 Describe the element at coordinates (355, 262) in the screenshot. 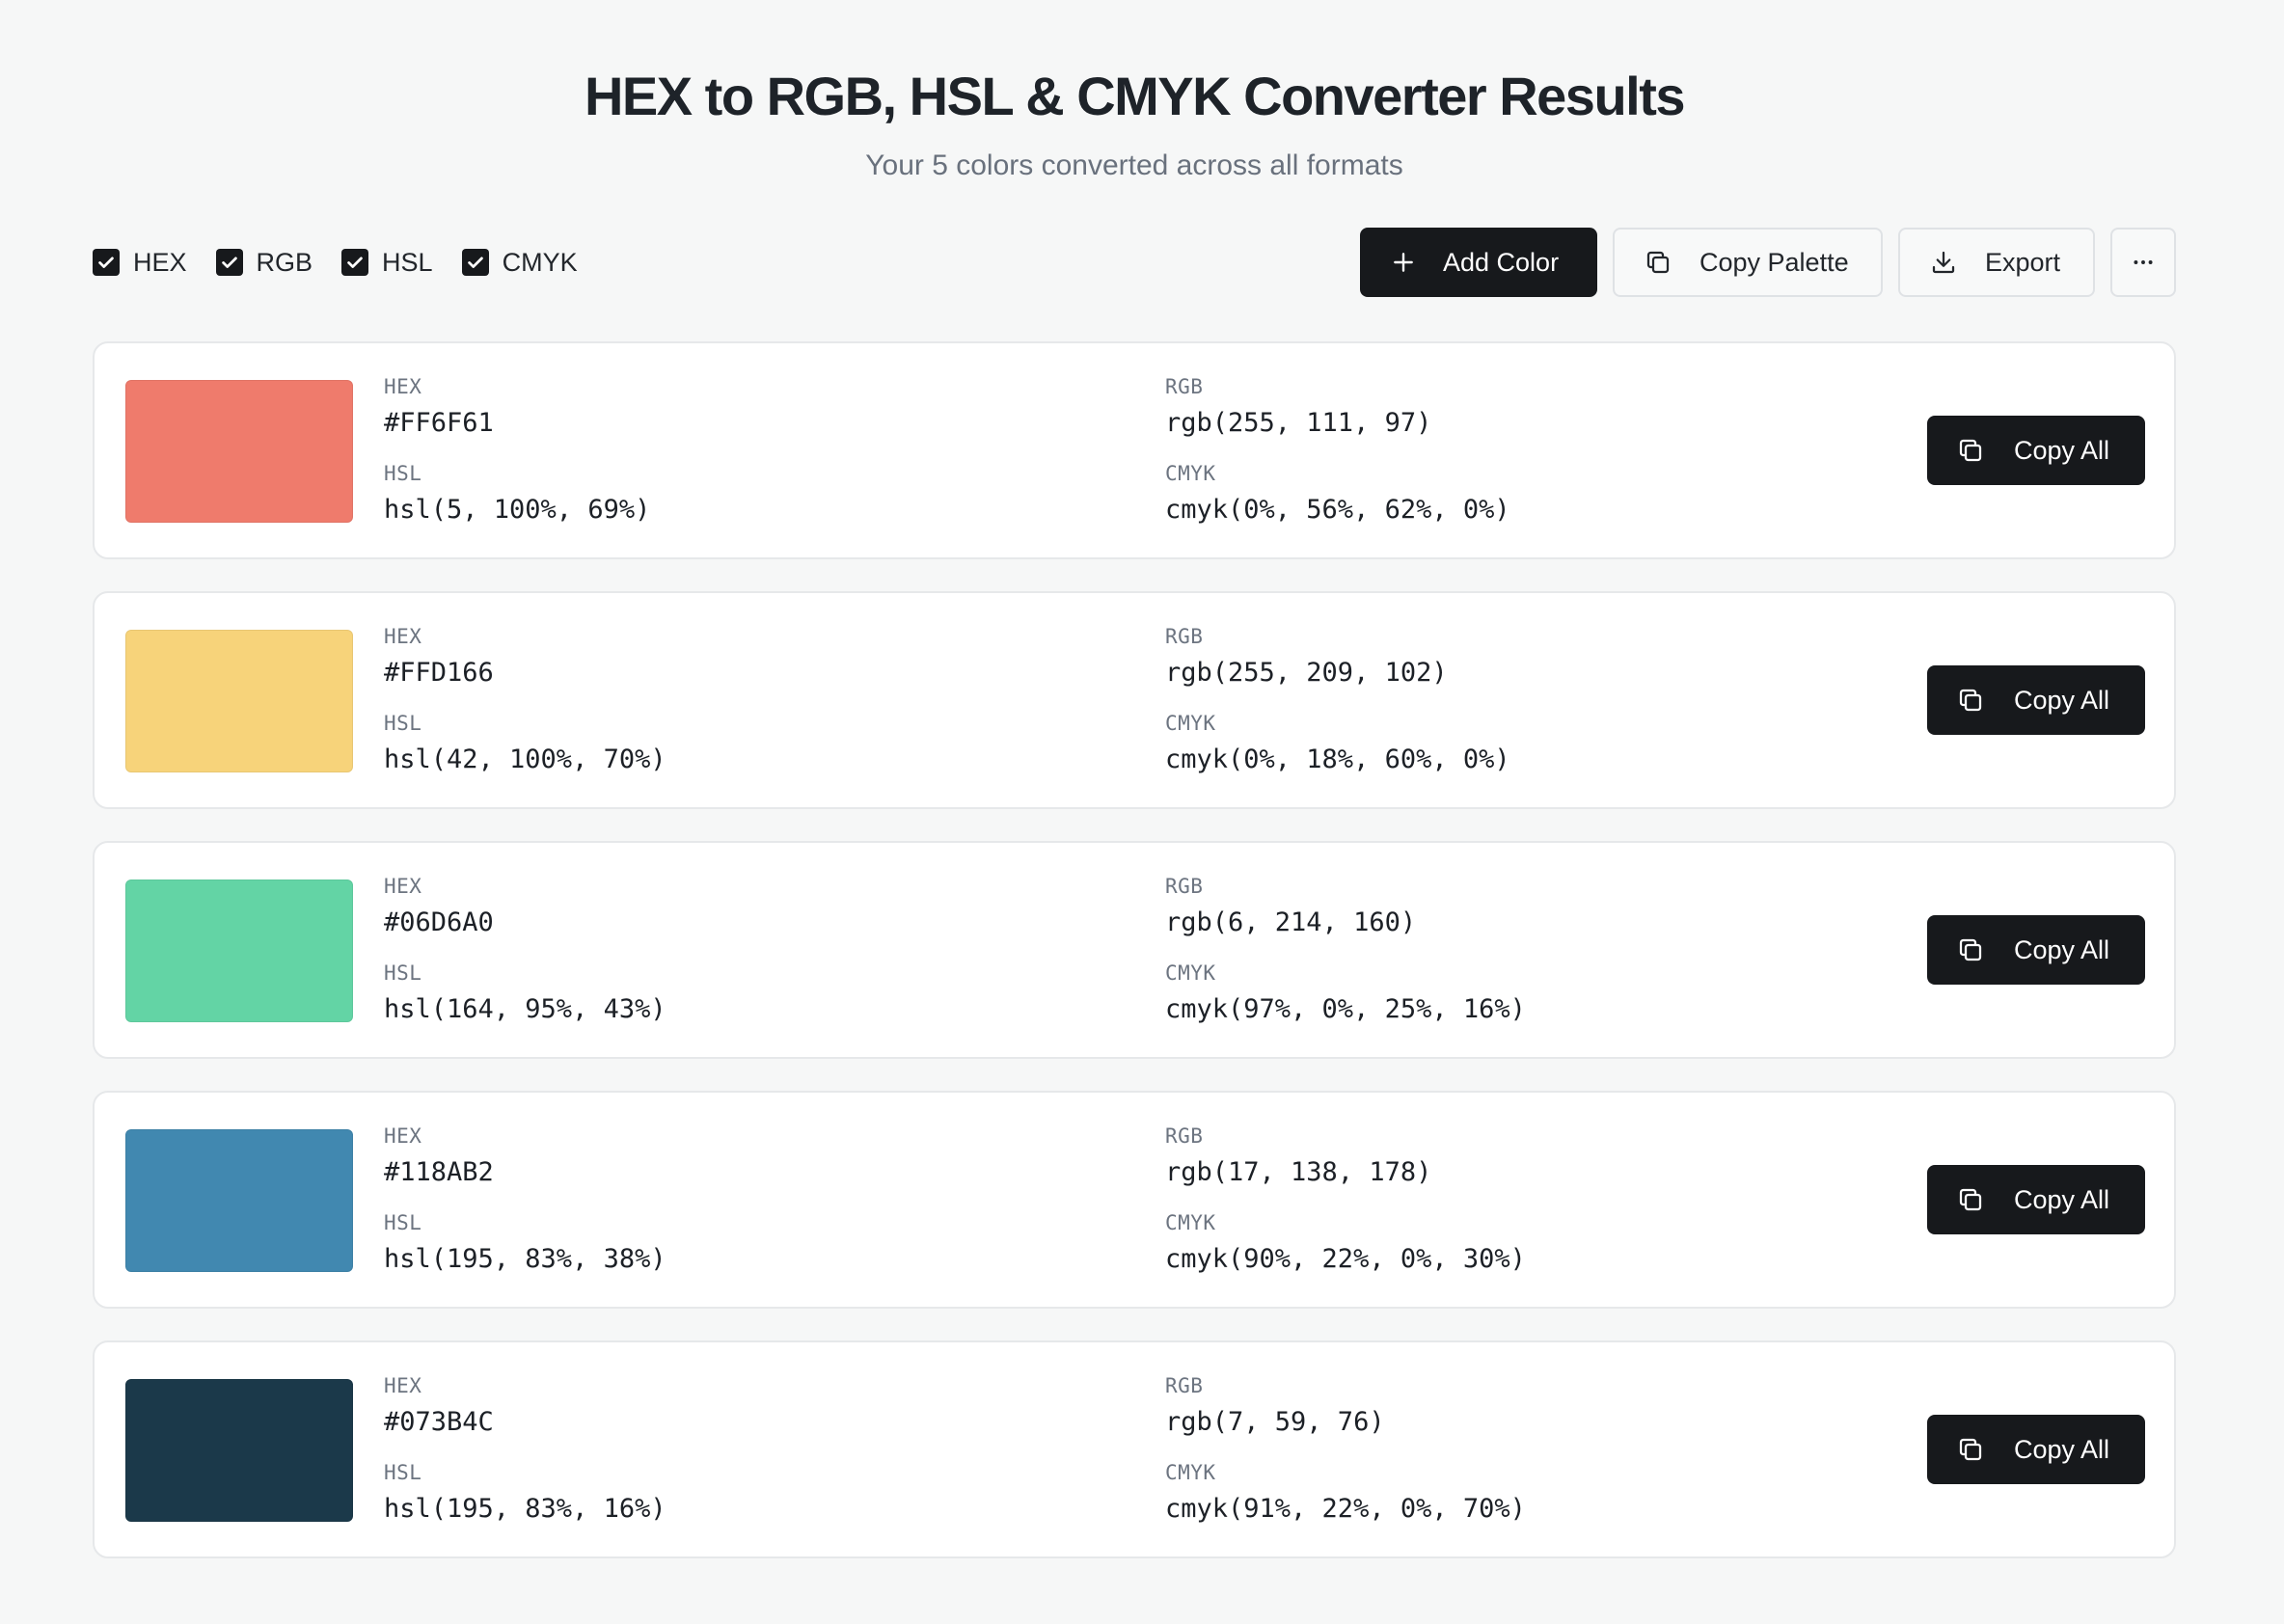

I see `checkbox-hsl` at that location.